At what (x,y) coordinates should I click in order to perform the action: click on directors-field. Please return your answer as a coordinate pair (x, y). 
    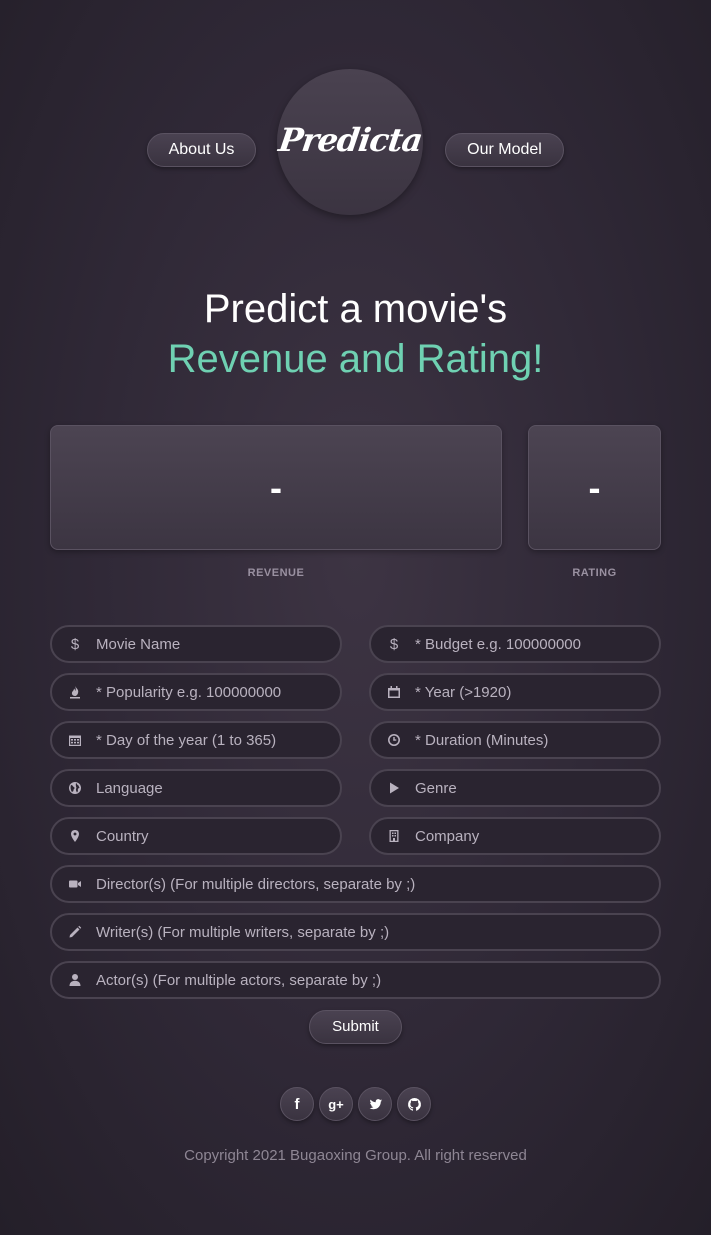
    Looking at the image, I should click on (355, 884).